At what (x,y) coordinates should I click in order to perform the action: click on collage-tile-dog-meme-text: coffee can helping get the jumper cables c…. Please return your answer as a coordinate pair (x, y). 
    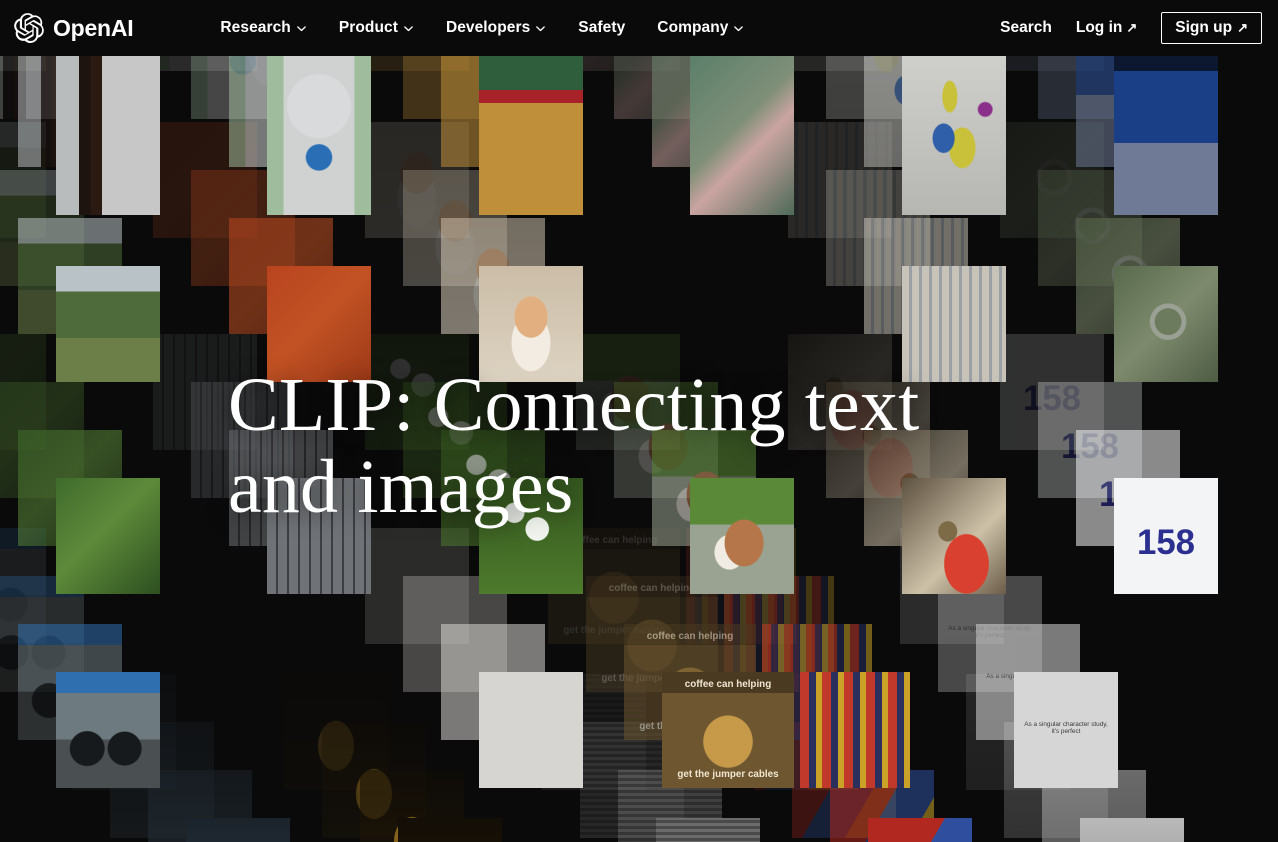
    Looking at the image, I should click on (671, 658).